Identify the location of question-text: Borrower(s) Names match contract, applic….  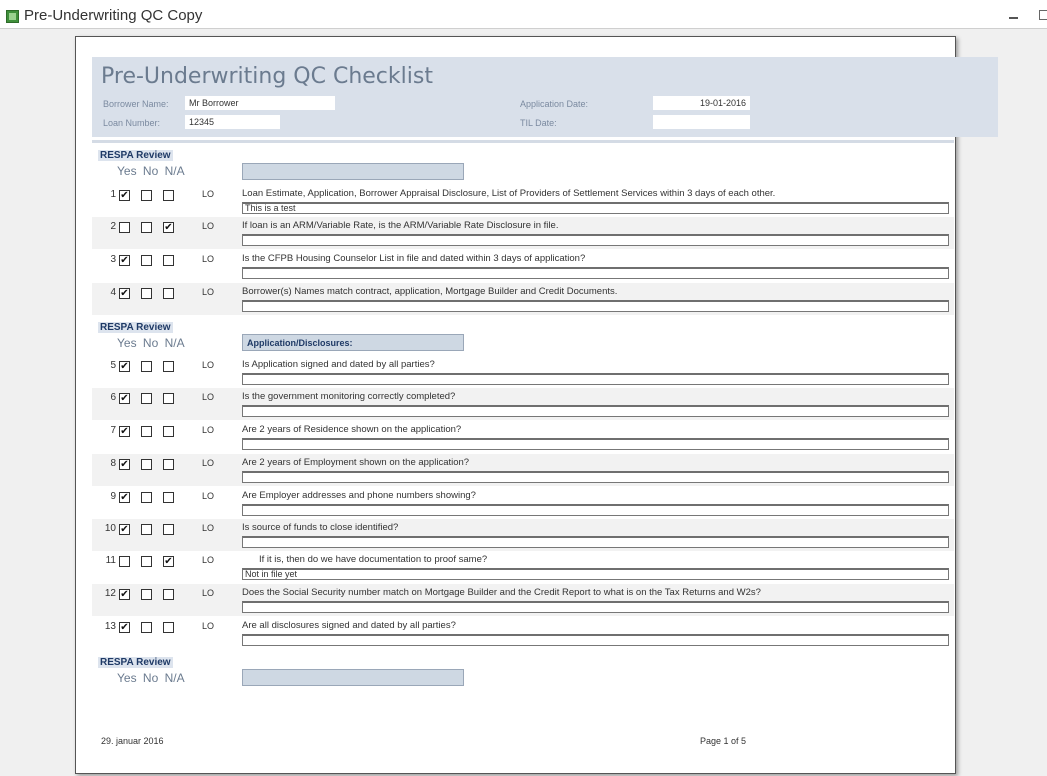
(430, 291).